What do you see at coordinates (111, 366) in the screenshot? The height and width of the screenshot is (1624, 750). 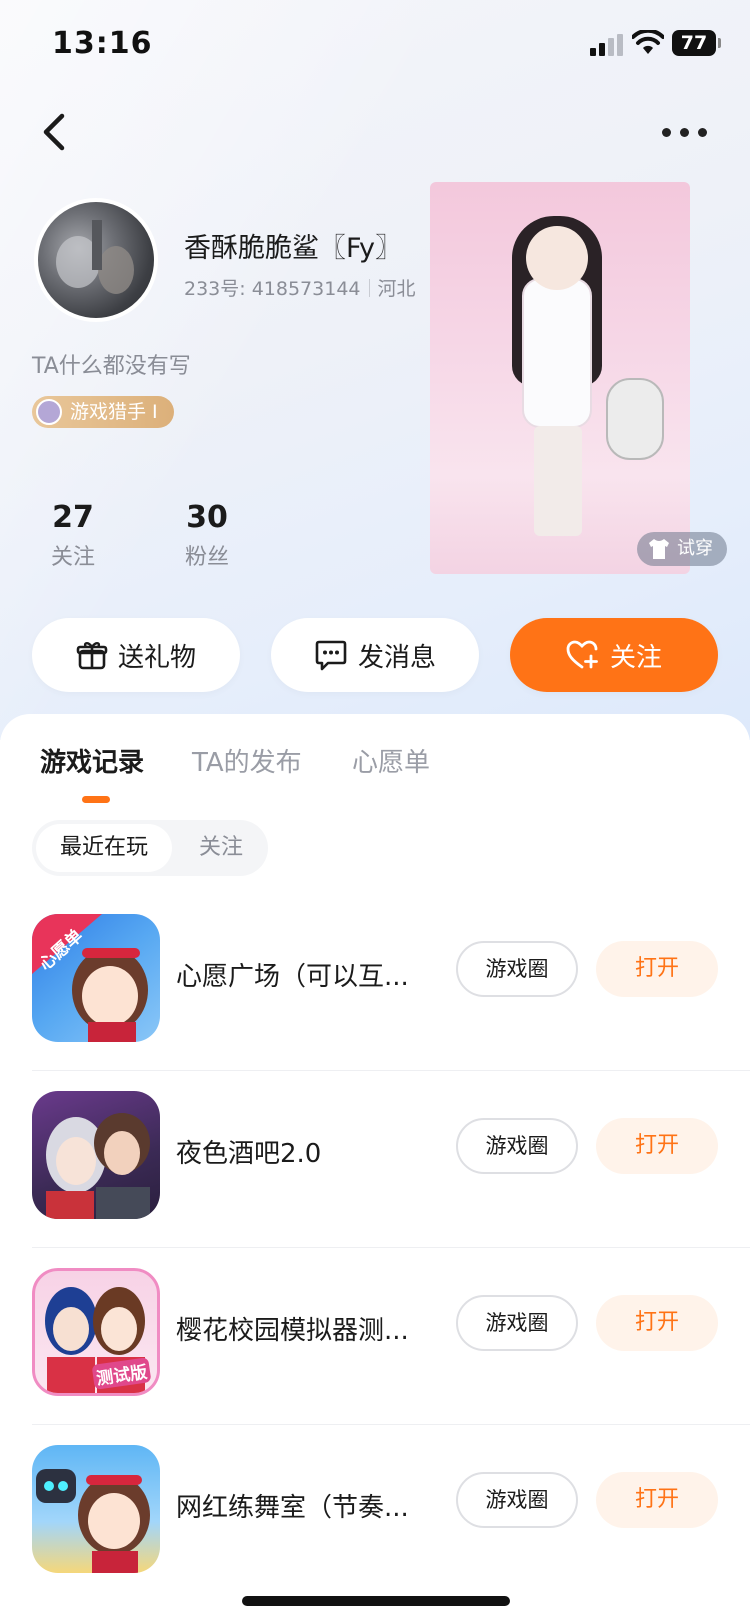 I see `bio-text: TA什么都没有写` at bounding box center [111, 366].